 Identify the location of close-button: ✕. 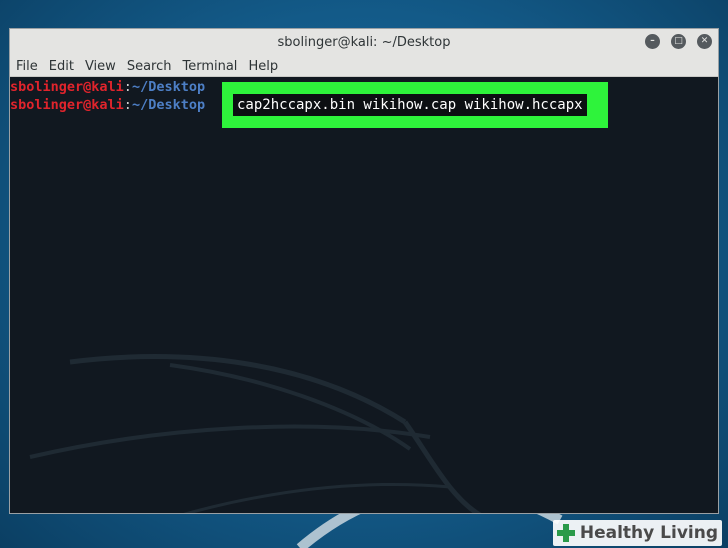
(704, 41).